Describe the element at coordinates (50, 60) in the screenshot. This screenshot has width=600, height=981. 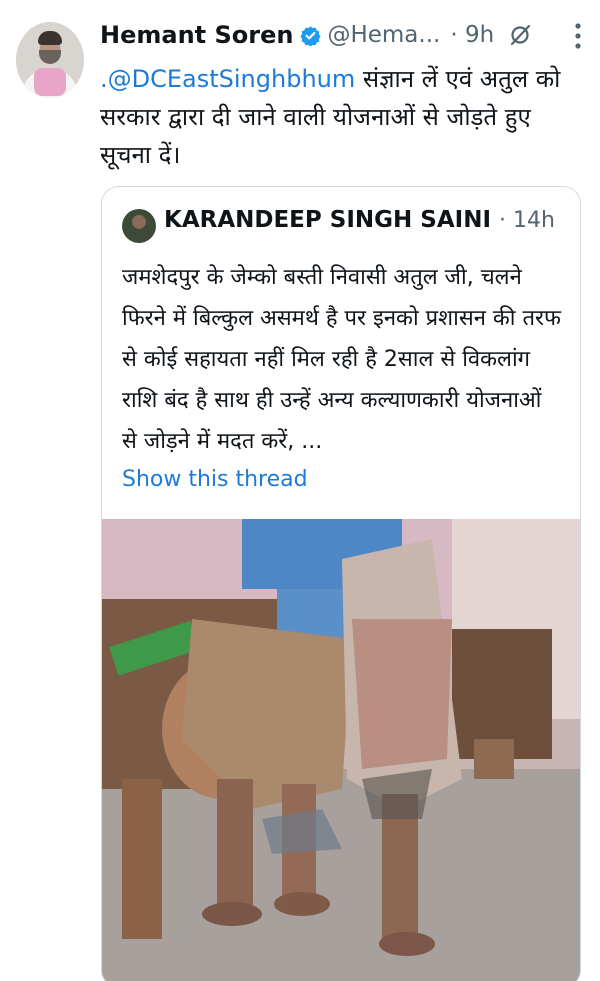
I see `author-avatar` at that location.